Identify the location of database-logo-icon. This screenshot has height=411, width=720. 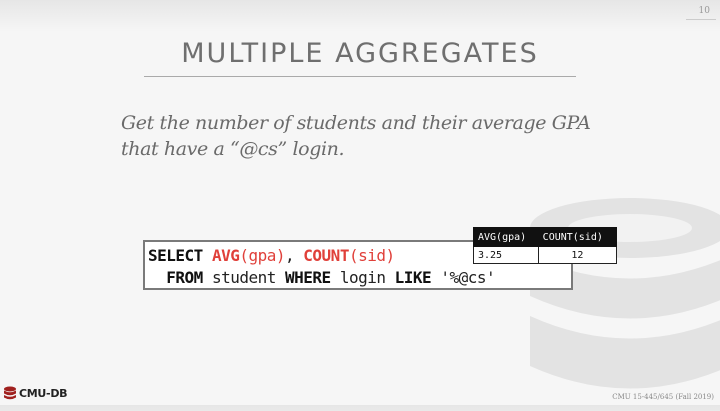
(10, 393).